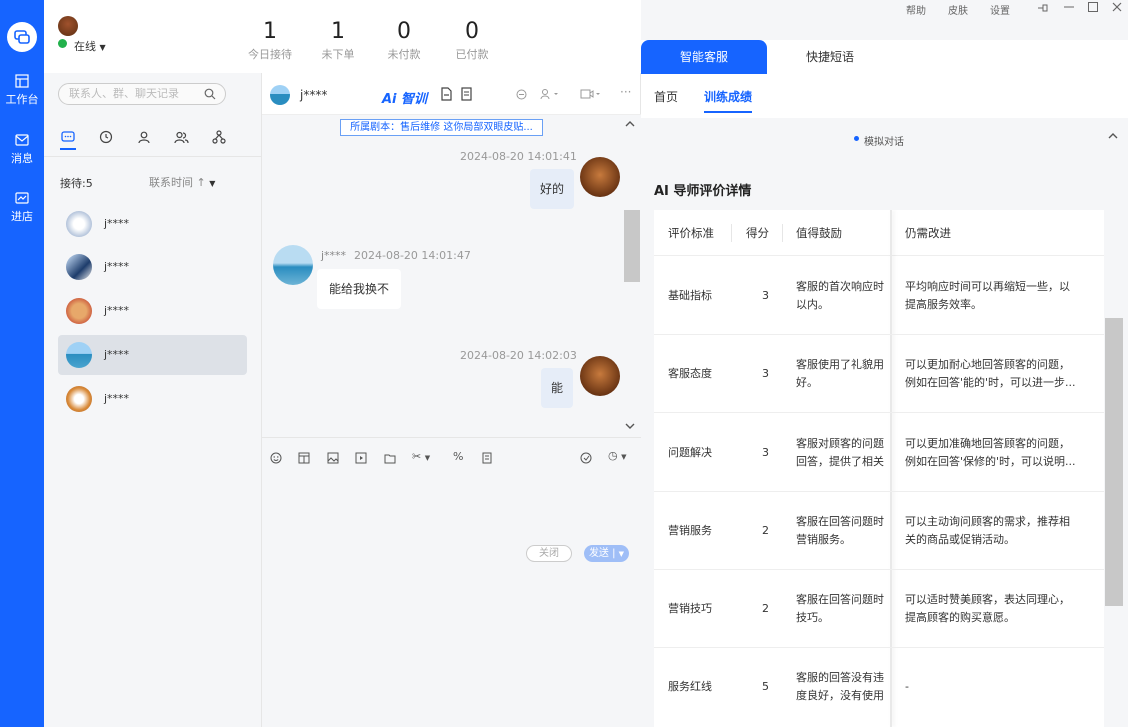 The height and width of the screenshot is (727, 1128). I want to click on chat-tab-icon, so click(68, 137).